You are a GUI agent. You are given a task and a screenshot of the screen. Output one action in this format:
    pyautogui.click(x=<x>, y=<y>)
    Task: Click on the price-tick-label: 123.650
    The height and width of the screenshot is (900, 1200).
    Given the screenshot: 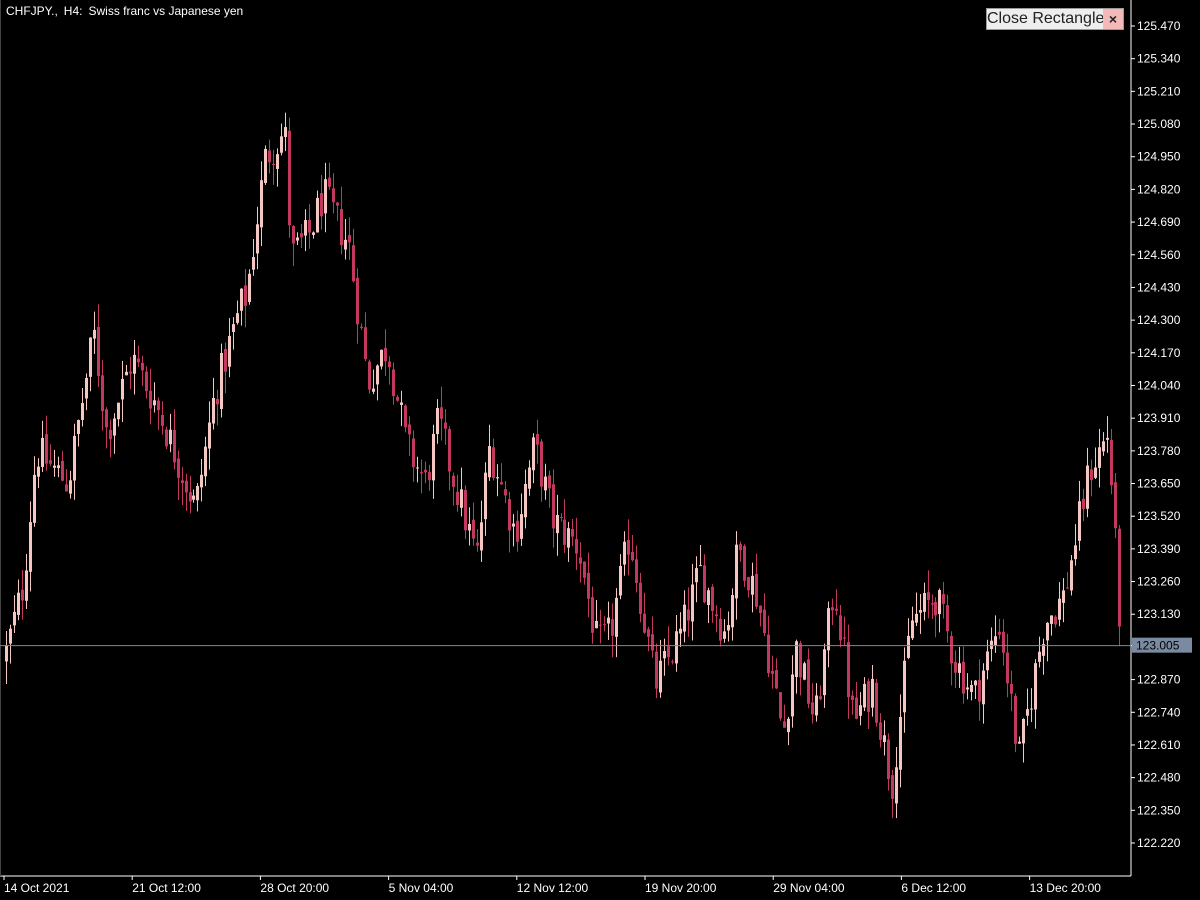 What is the action you would take?
    pyautogui.click(x=1159, y=484)
    